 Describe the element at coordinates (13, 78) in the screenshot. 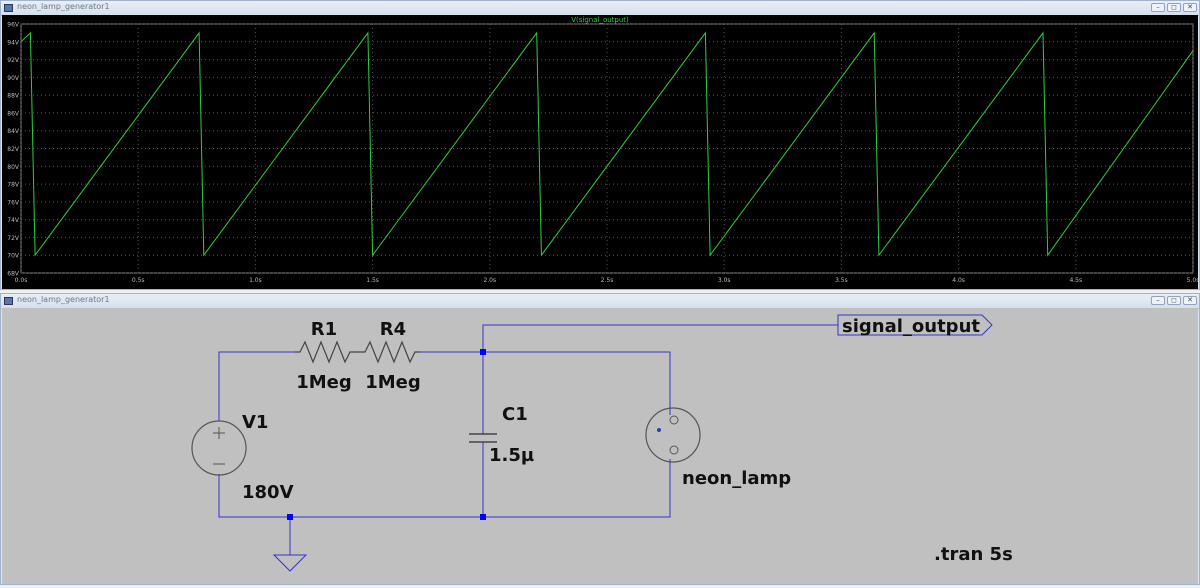

I see `y-tick-label: 90V` at that location.